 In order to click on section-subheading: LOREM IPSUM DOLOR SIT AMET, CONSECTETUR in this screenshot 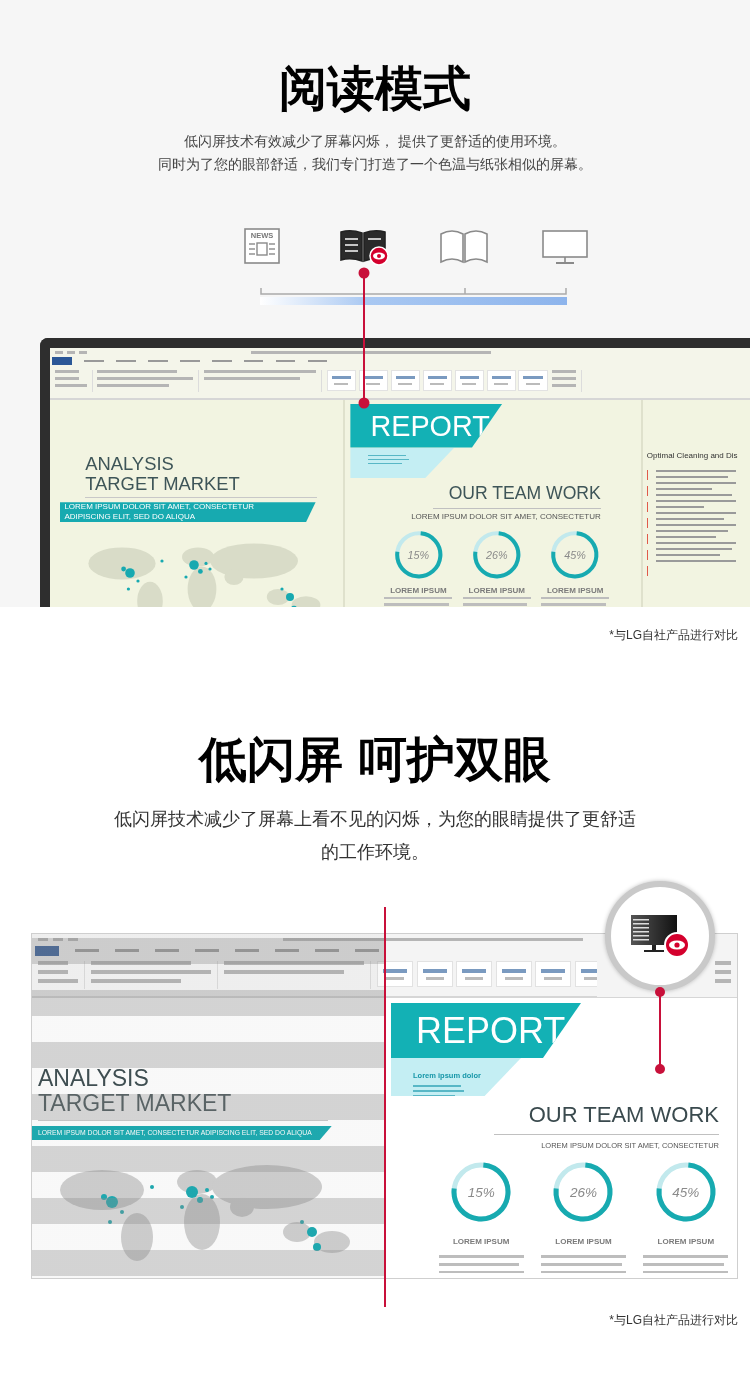, I will do `click(506, 518)`.